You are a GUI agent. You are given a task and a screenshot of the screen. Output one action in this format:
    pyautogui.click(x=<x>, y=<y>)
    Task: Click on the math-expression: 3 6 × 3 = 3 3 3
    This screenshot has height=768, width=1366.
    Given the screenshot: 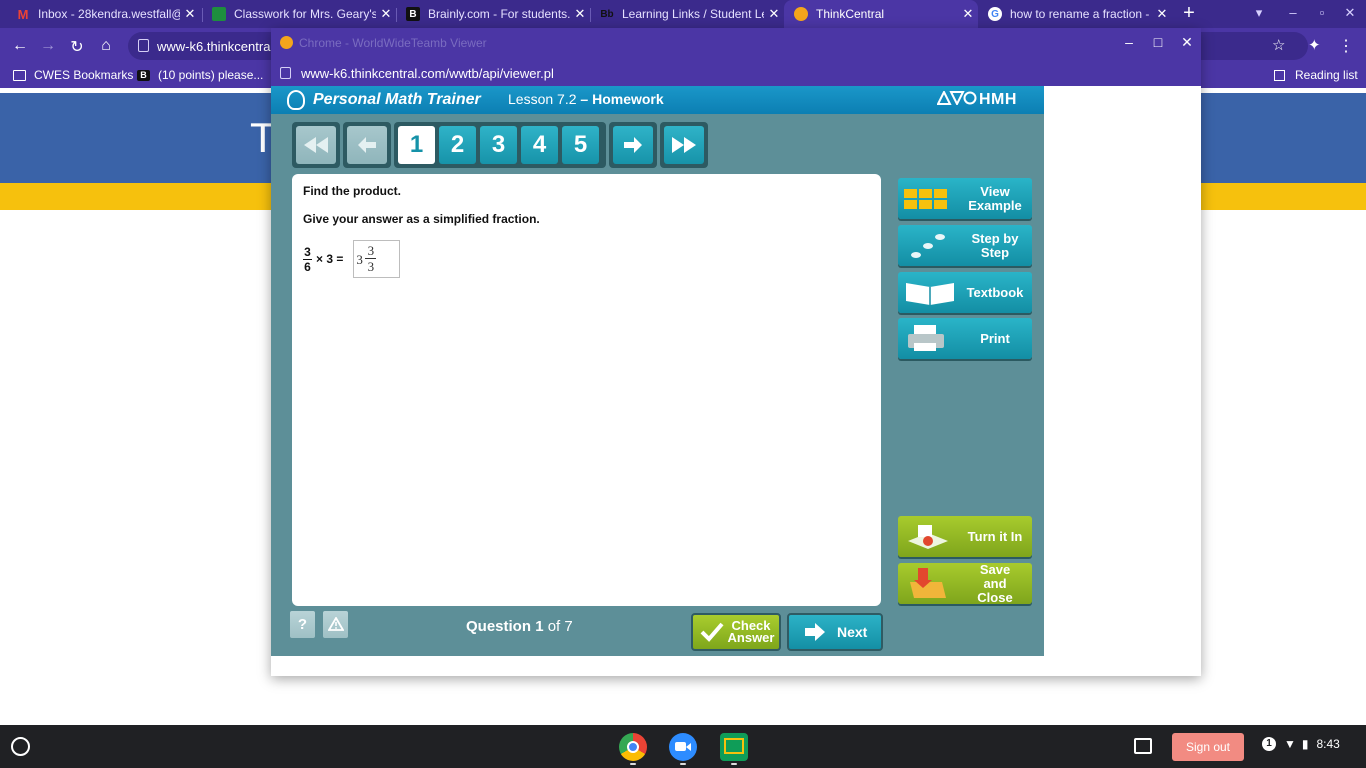 What is the action you would take?
    pyautogui.click(x=352, y=259)
    